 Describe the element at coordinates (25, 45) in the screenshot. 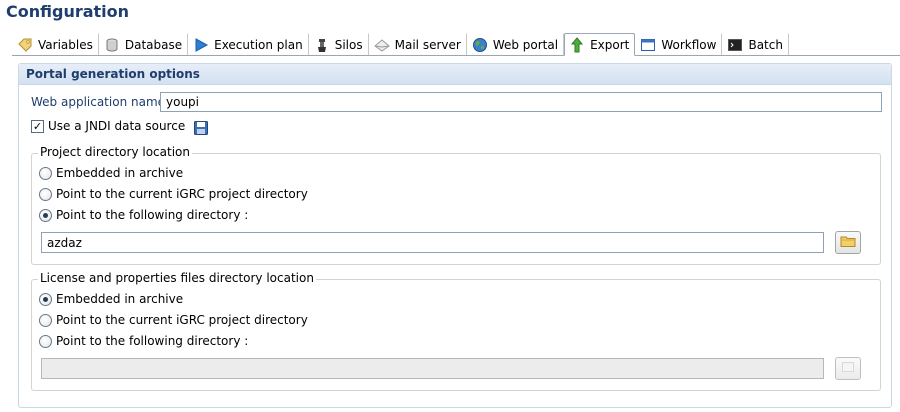

I see `tag-icon` at that location.